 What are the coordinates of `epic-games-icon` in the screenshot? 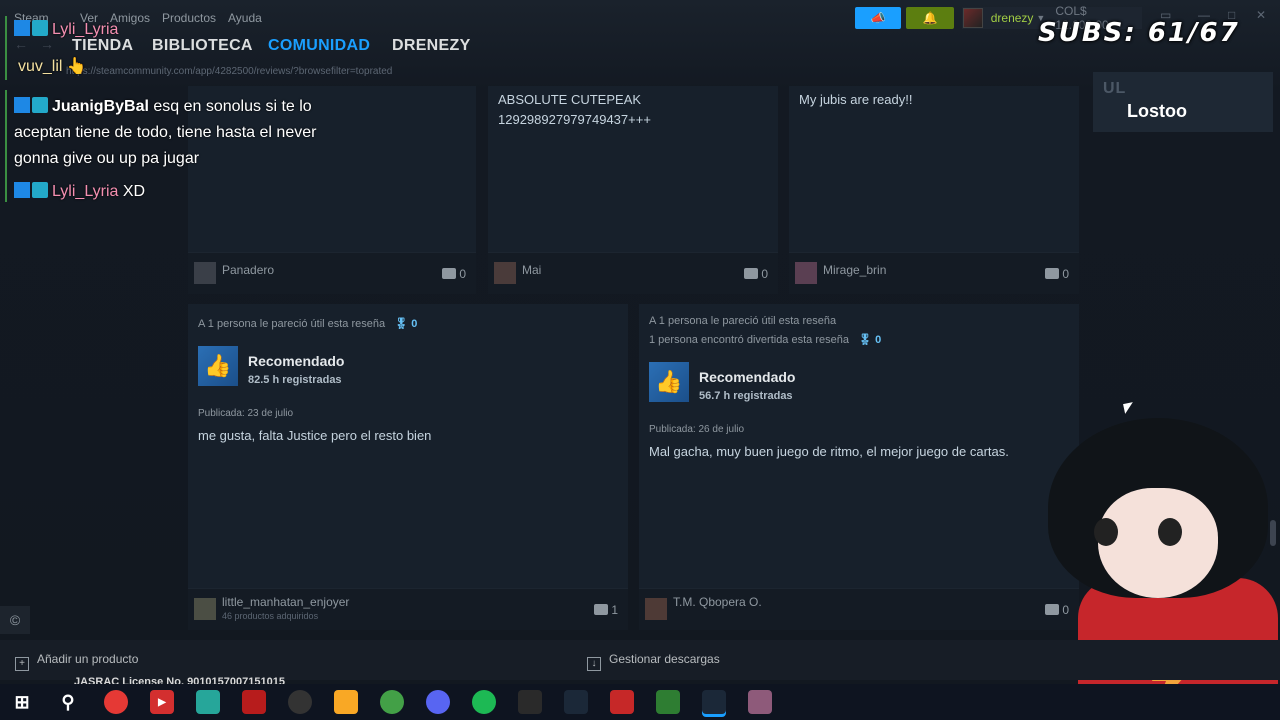 It's located at (530, 702).